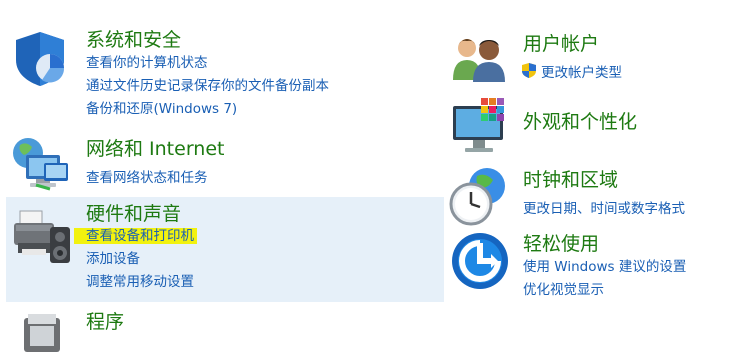  Describe the element at coordinates (480, 261) in the screenshot. I see `ease-of-access-icon` at that location.